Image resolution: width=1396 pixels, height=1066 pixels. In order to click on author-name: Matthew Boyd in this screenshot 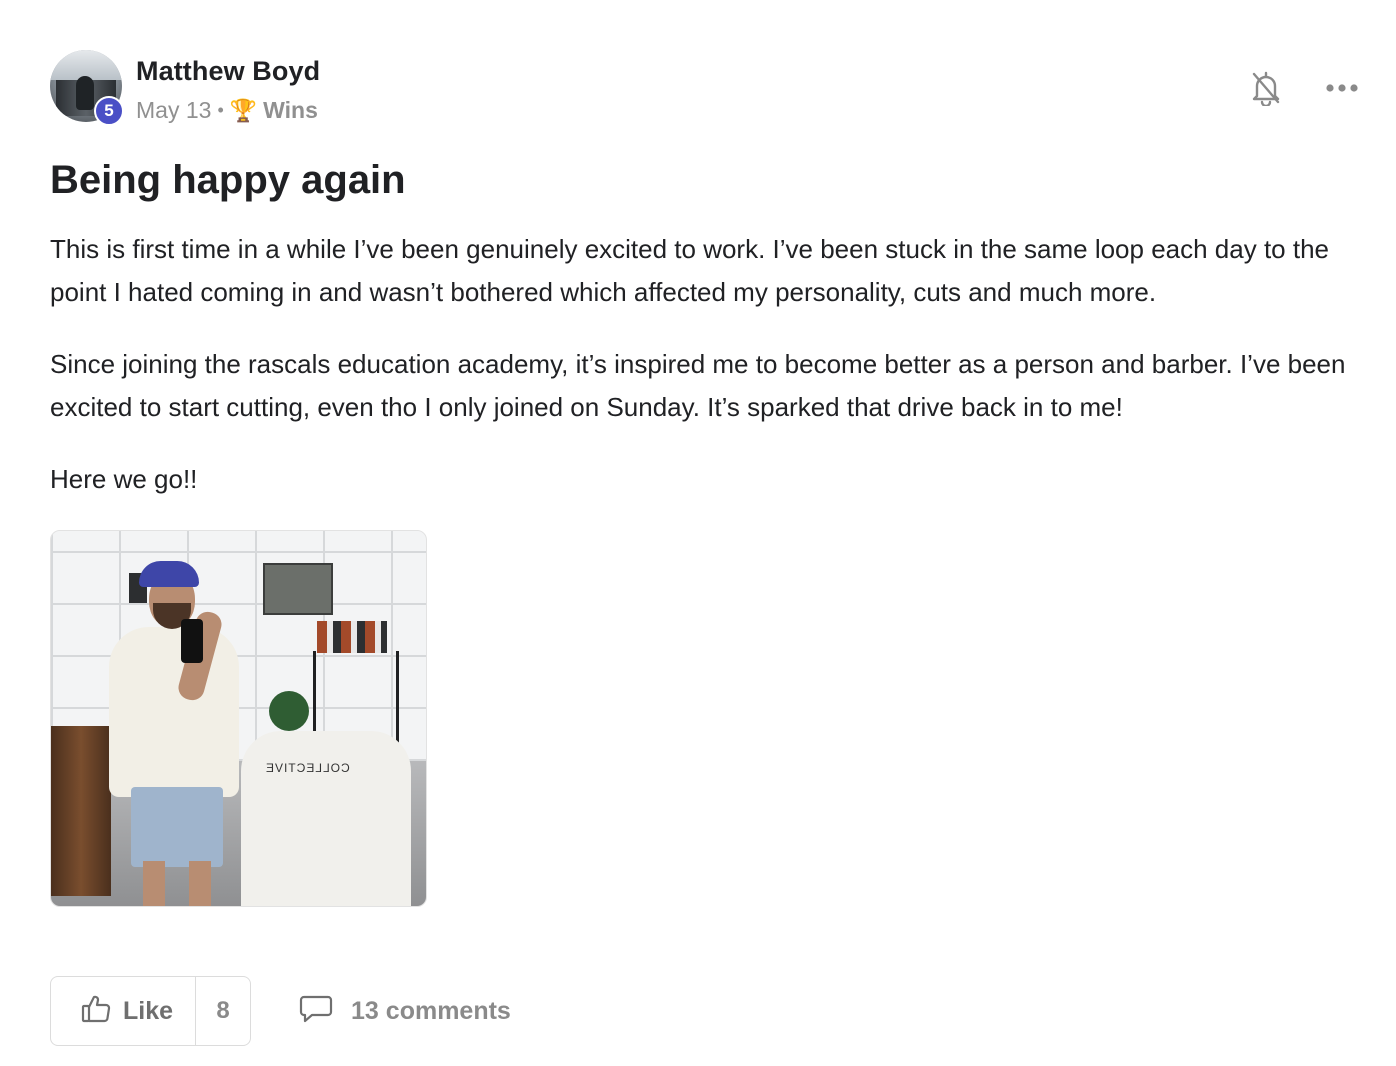, I will do `click(228, 71)`.